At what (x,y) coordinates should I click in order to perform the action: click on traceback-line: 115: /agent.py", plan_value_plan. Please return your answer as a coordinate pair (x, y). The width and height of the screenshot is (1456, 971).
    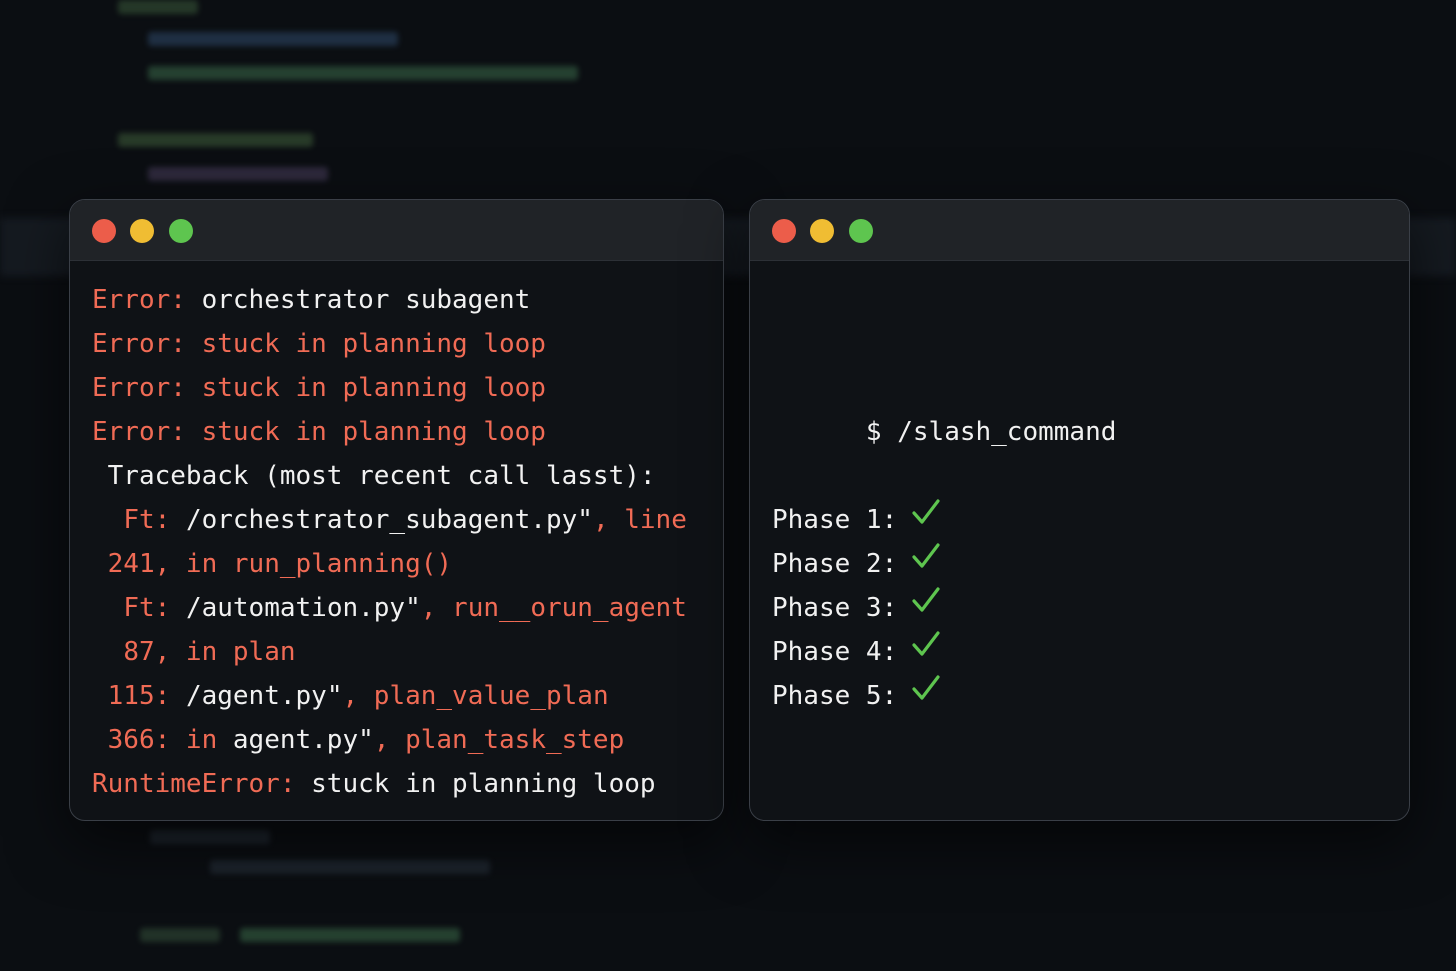
    Looking at the image, I should click on (402, 696).